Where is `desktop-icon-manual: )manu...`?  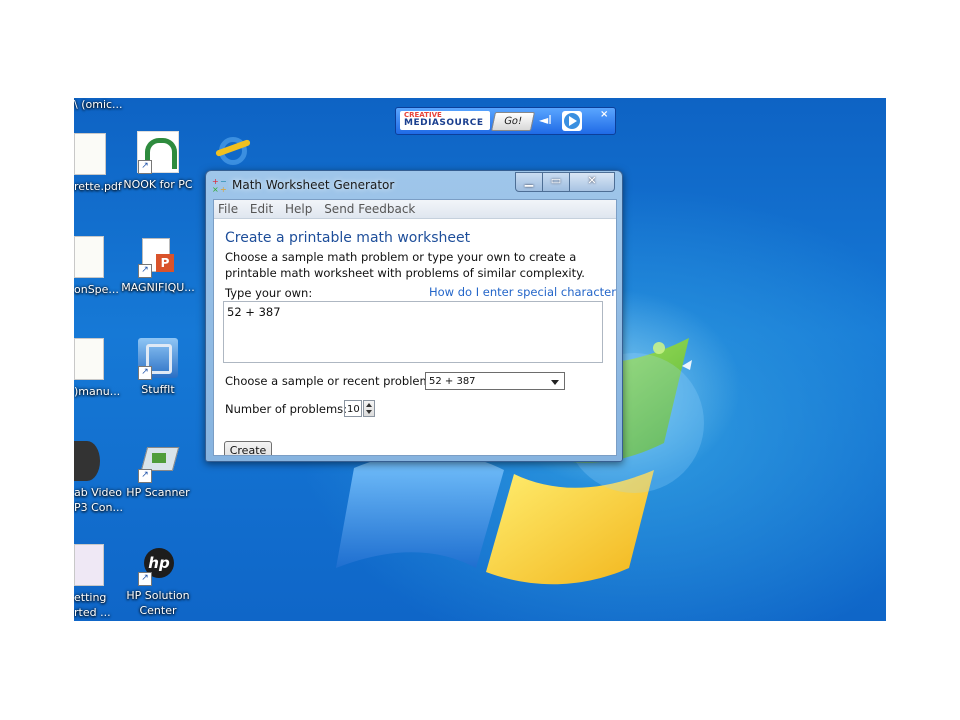 desktop-icon-manual: )manu... is located at coordinates (98, 368).